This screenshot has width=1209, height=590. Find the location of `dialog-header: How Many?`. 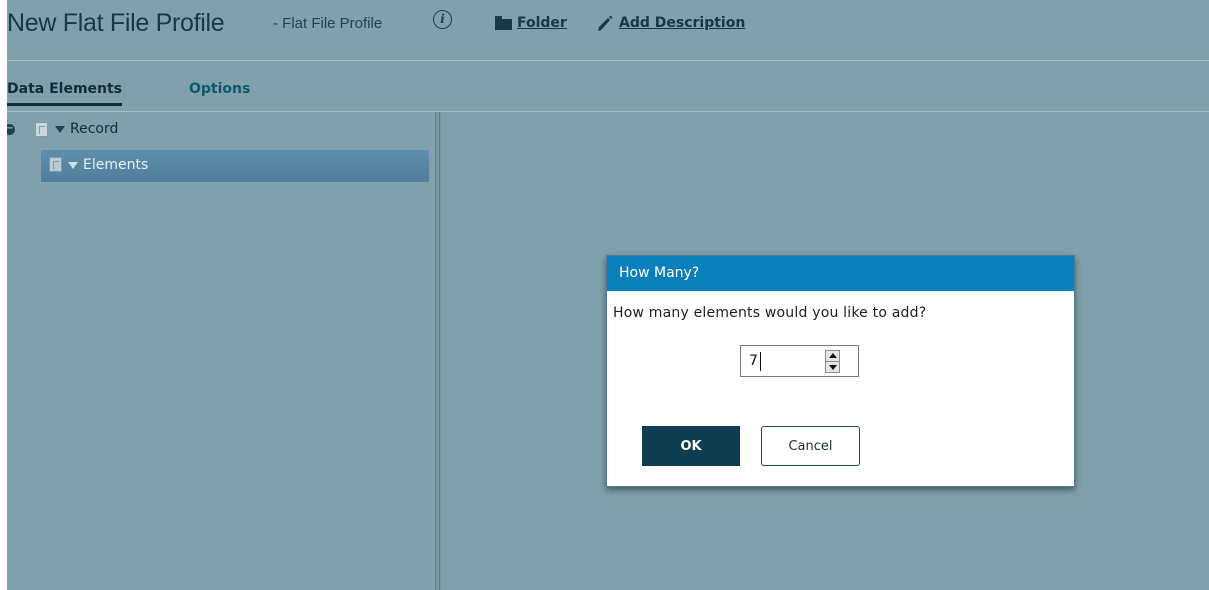

dialog-header: How Many? is located at coordinates (840, 273).